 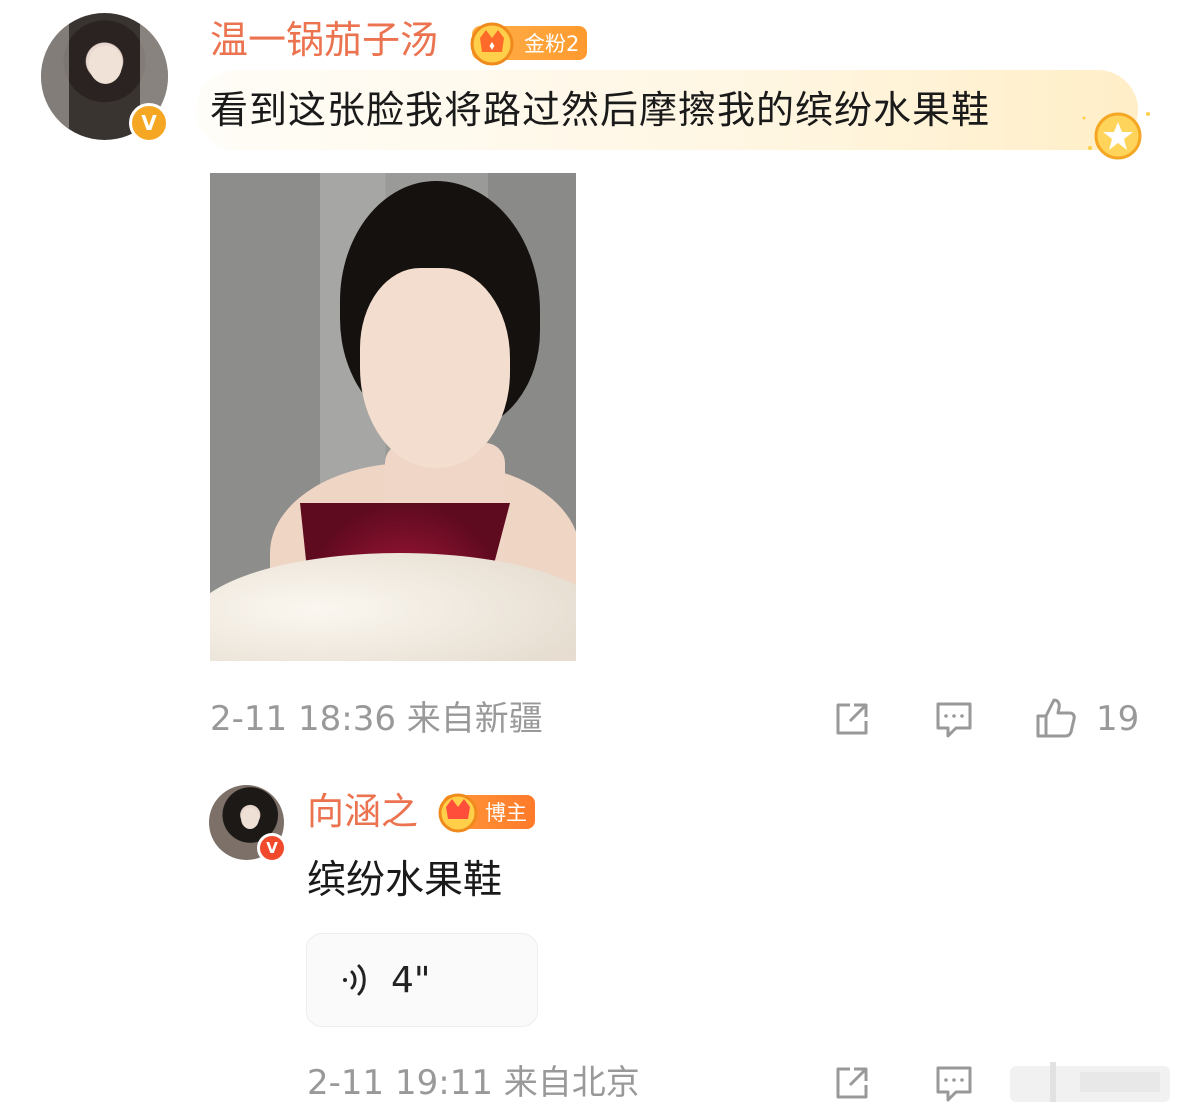 I want to click on crown-icon: ⬧, so click(x=492, y=44).